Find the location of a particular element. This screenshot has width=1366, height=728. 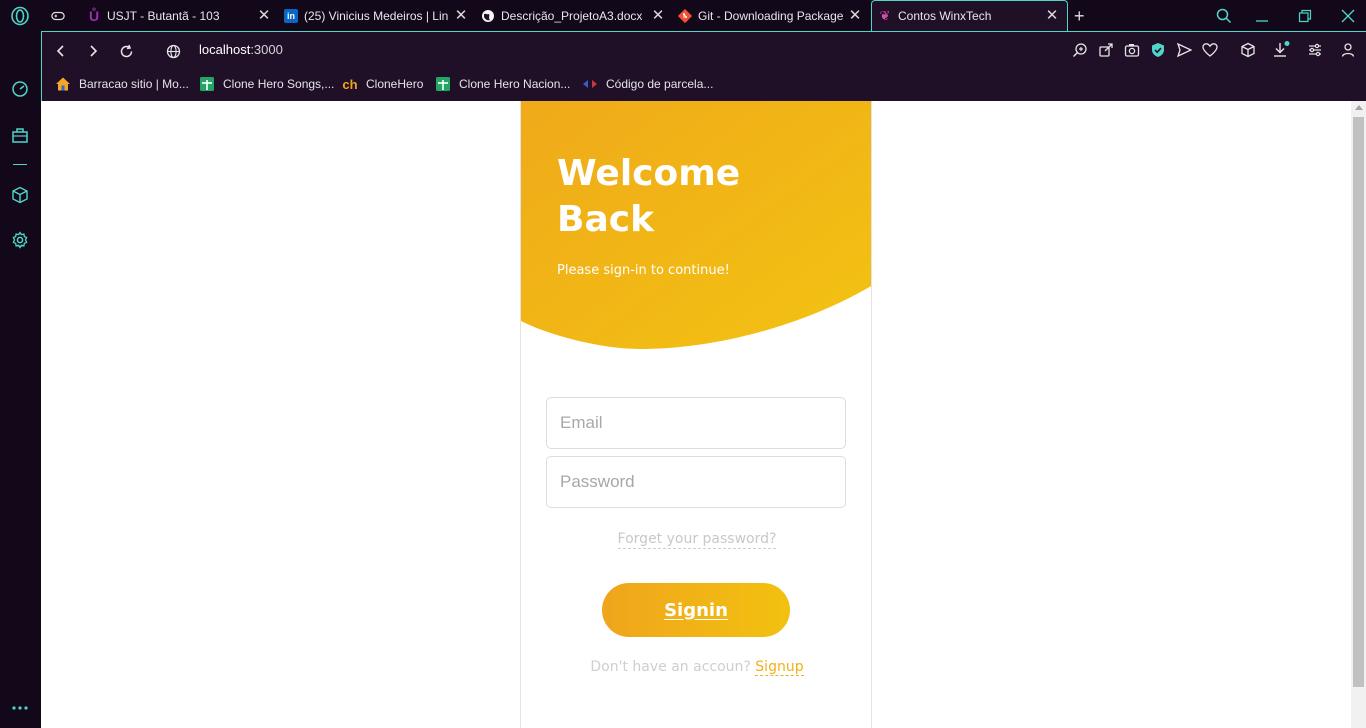

scroll-up-arrow-icon is located at coordinates (1359, 107).